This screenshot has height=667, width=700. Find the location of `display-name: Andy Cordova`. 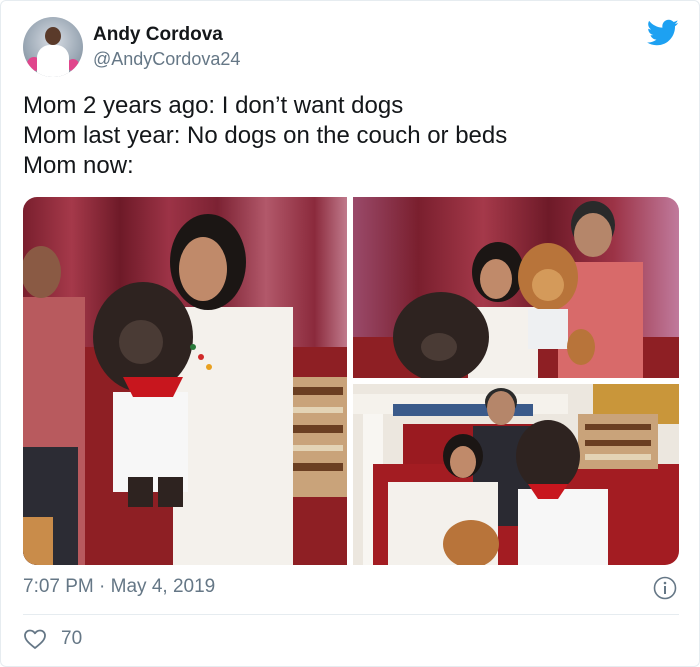

display-name: Andy Cordova is located at coordinates (166, 35).